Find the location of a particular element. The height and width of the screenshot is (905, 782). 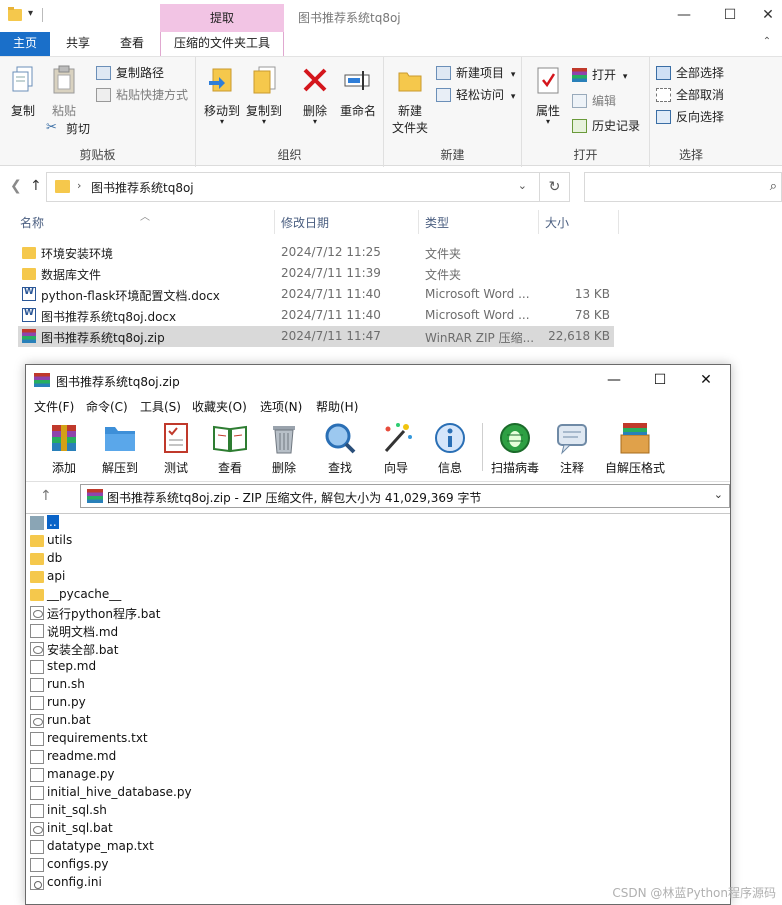

tab-share: 共享 is located at coordinates (78, 44).